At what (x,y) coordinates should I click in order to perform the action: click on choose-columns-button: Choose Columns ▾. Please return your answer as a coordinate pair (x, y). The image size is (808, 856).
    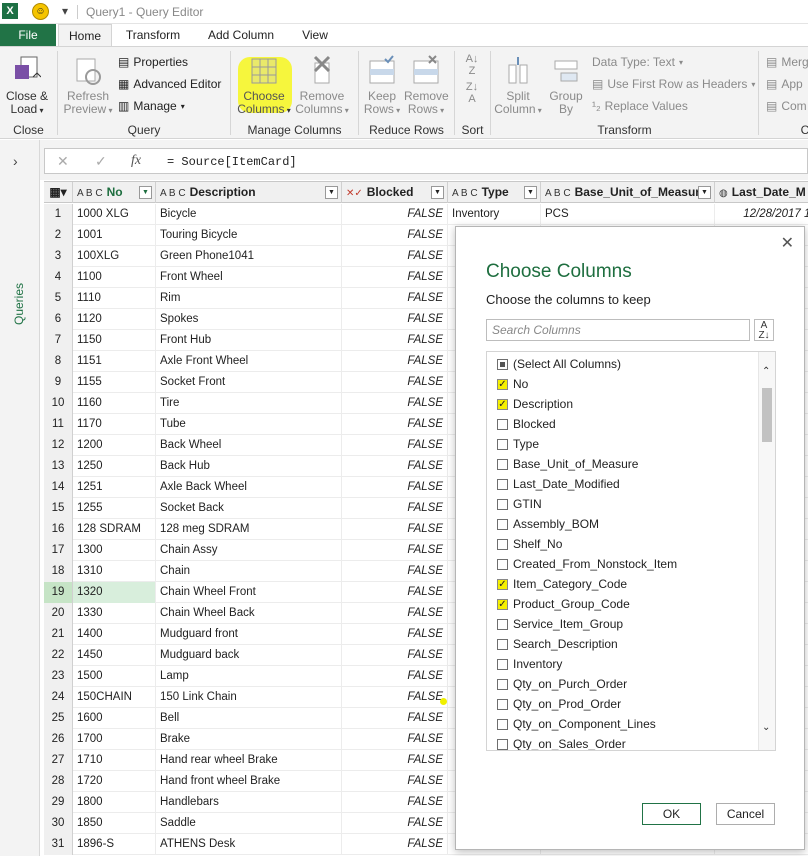
    Looking at the image, I should click on (264, 86).